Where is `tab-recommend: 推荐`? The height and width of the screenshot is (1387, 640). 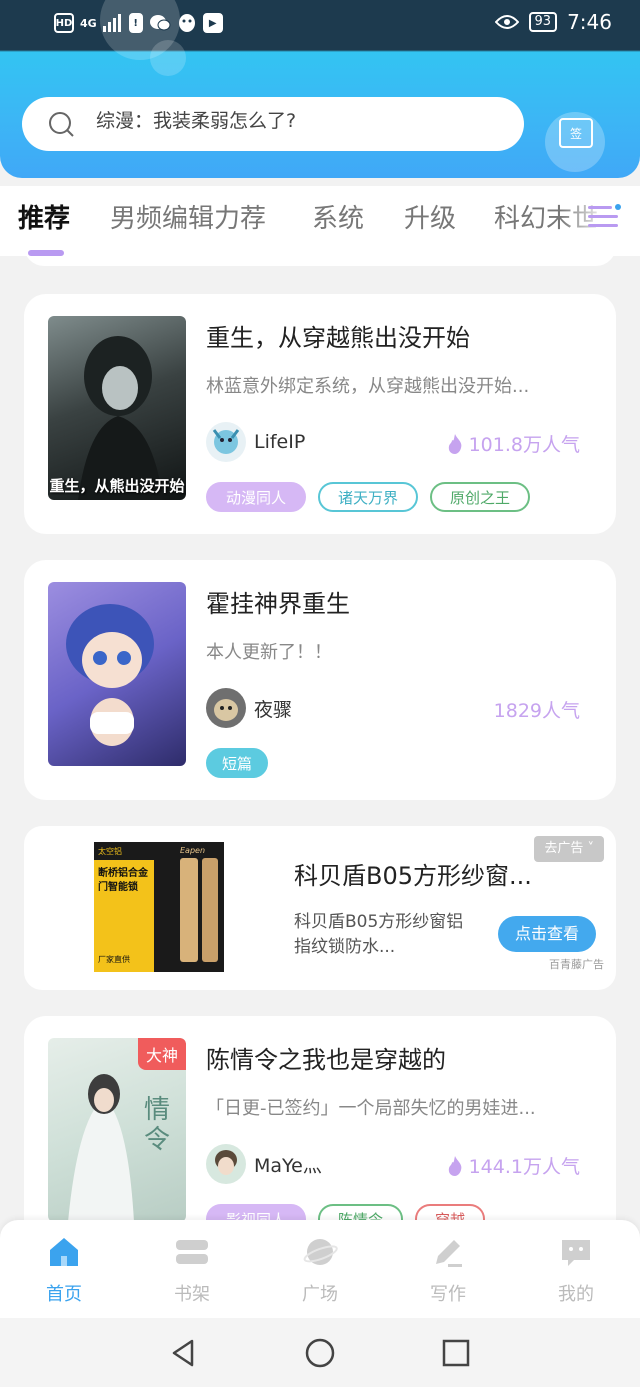
tab-recommend: 推荐 is located at coordinates (44, 216).